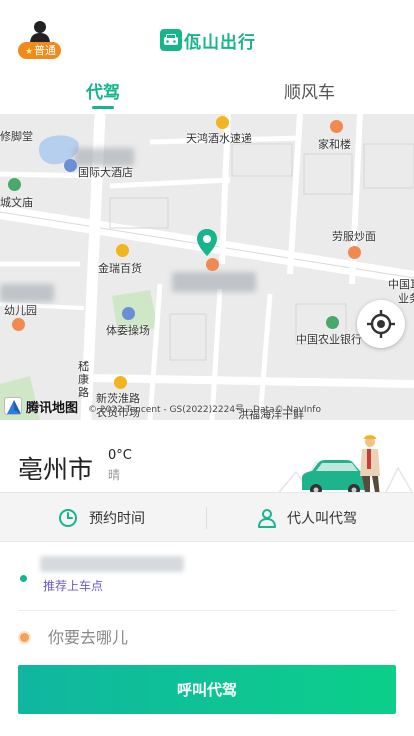 This screenshot has width=414, height=736. I want to click on address-divider, so click(207, 610).